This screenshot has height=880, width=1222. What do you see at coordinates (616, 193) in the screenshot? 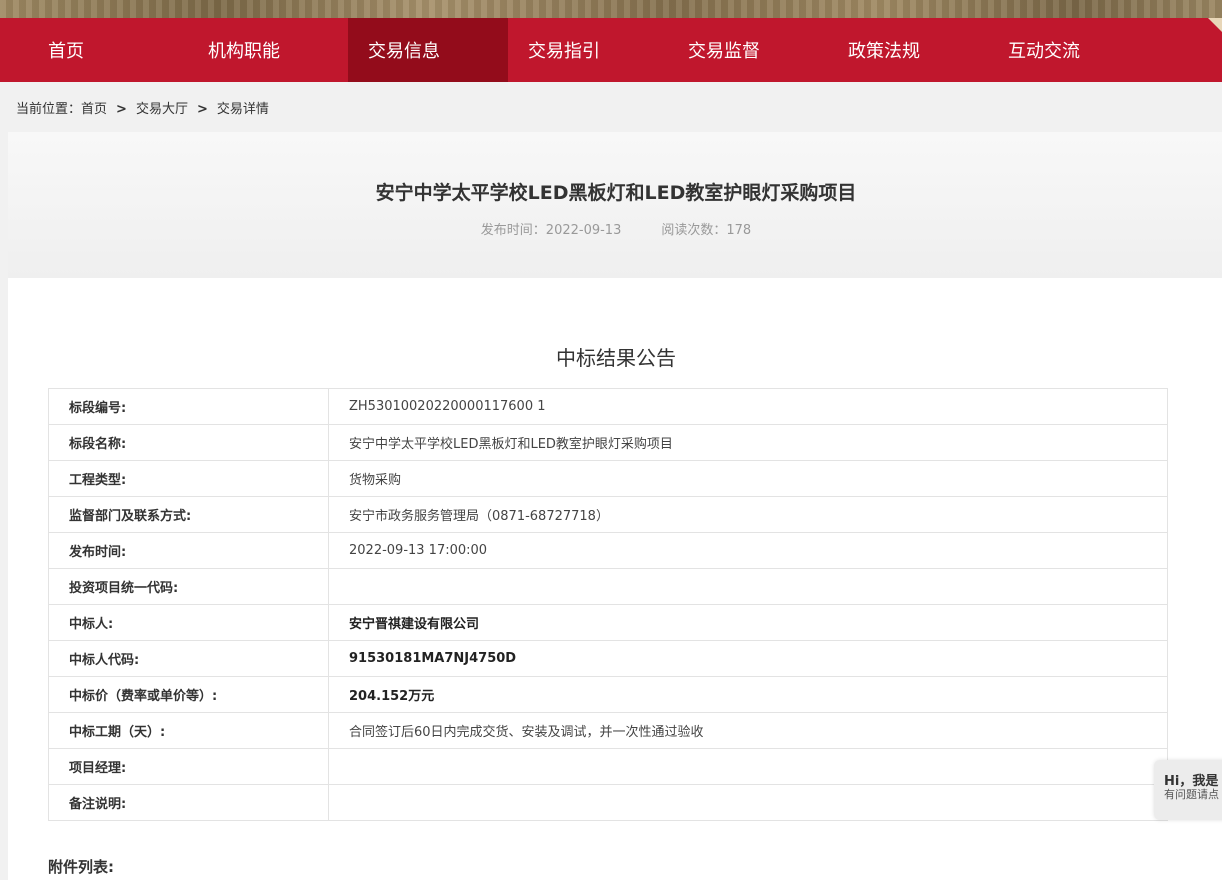
I see `article-title: 安宁中学太平学校LED黑板灯和LED教室护眼灯采购项目` at bounding box center [616, 193].